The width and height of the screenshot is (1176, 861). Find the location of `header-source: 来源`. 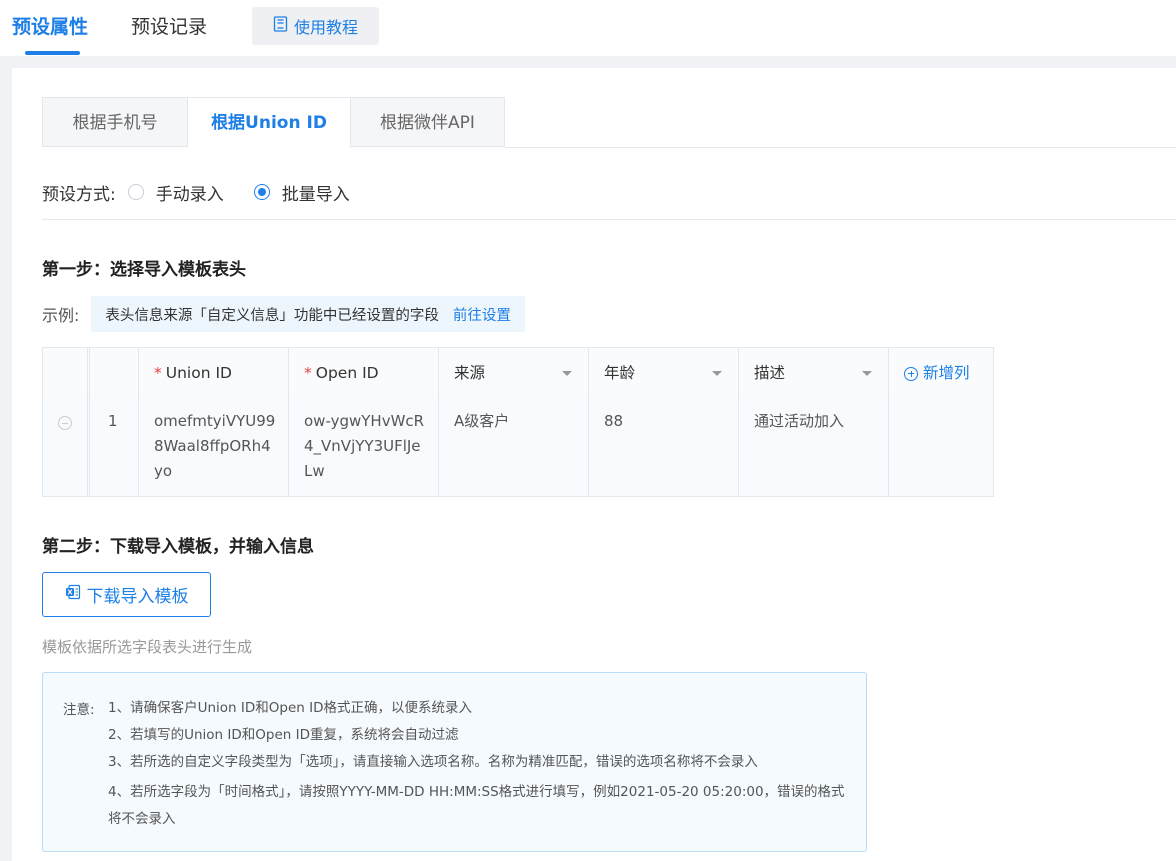

header-source: 来源 is located at coordinates (513, 373).